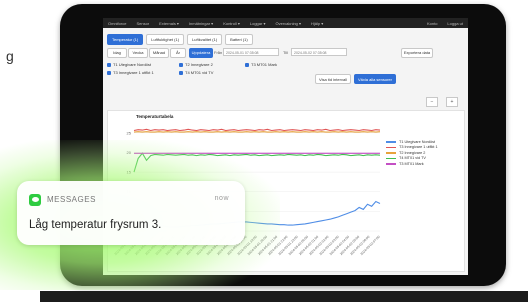  Describe the element at coordinates (231, 23) in the screenshot. I see `nav-item-control: Kontroll ▾` at that location.